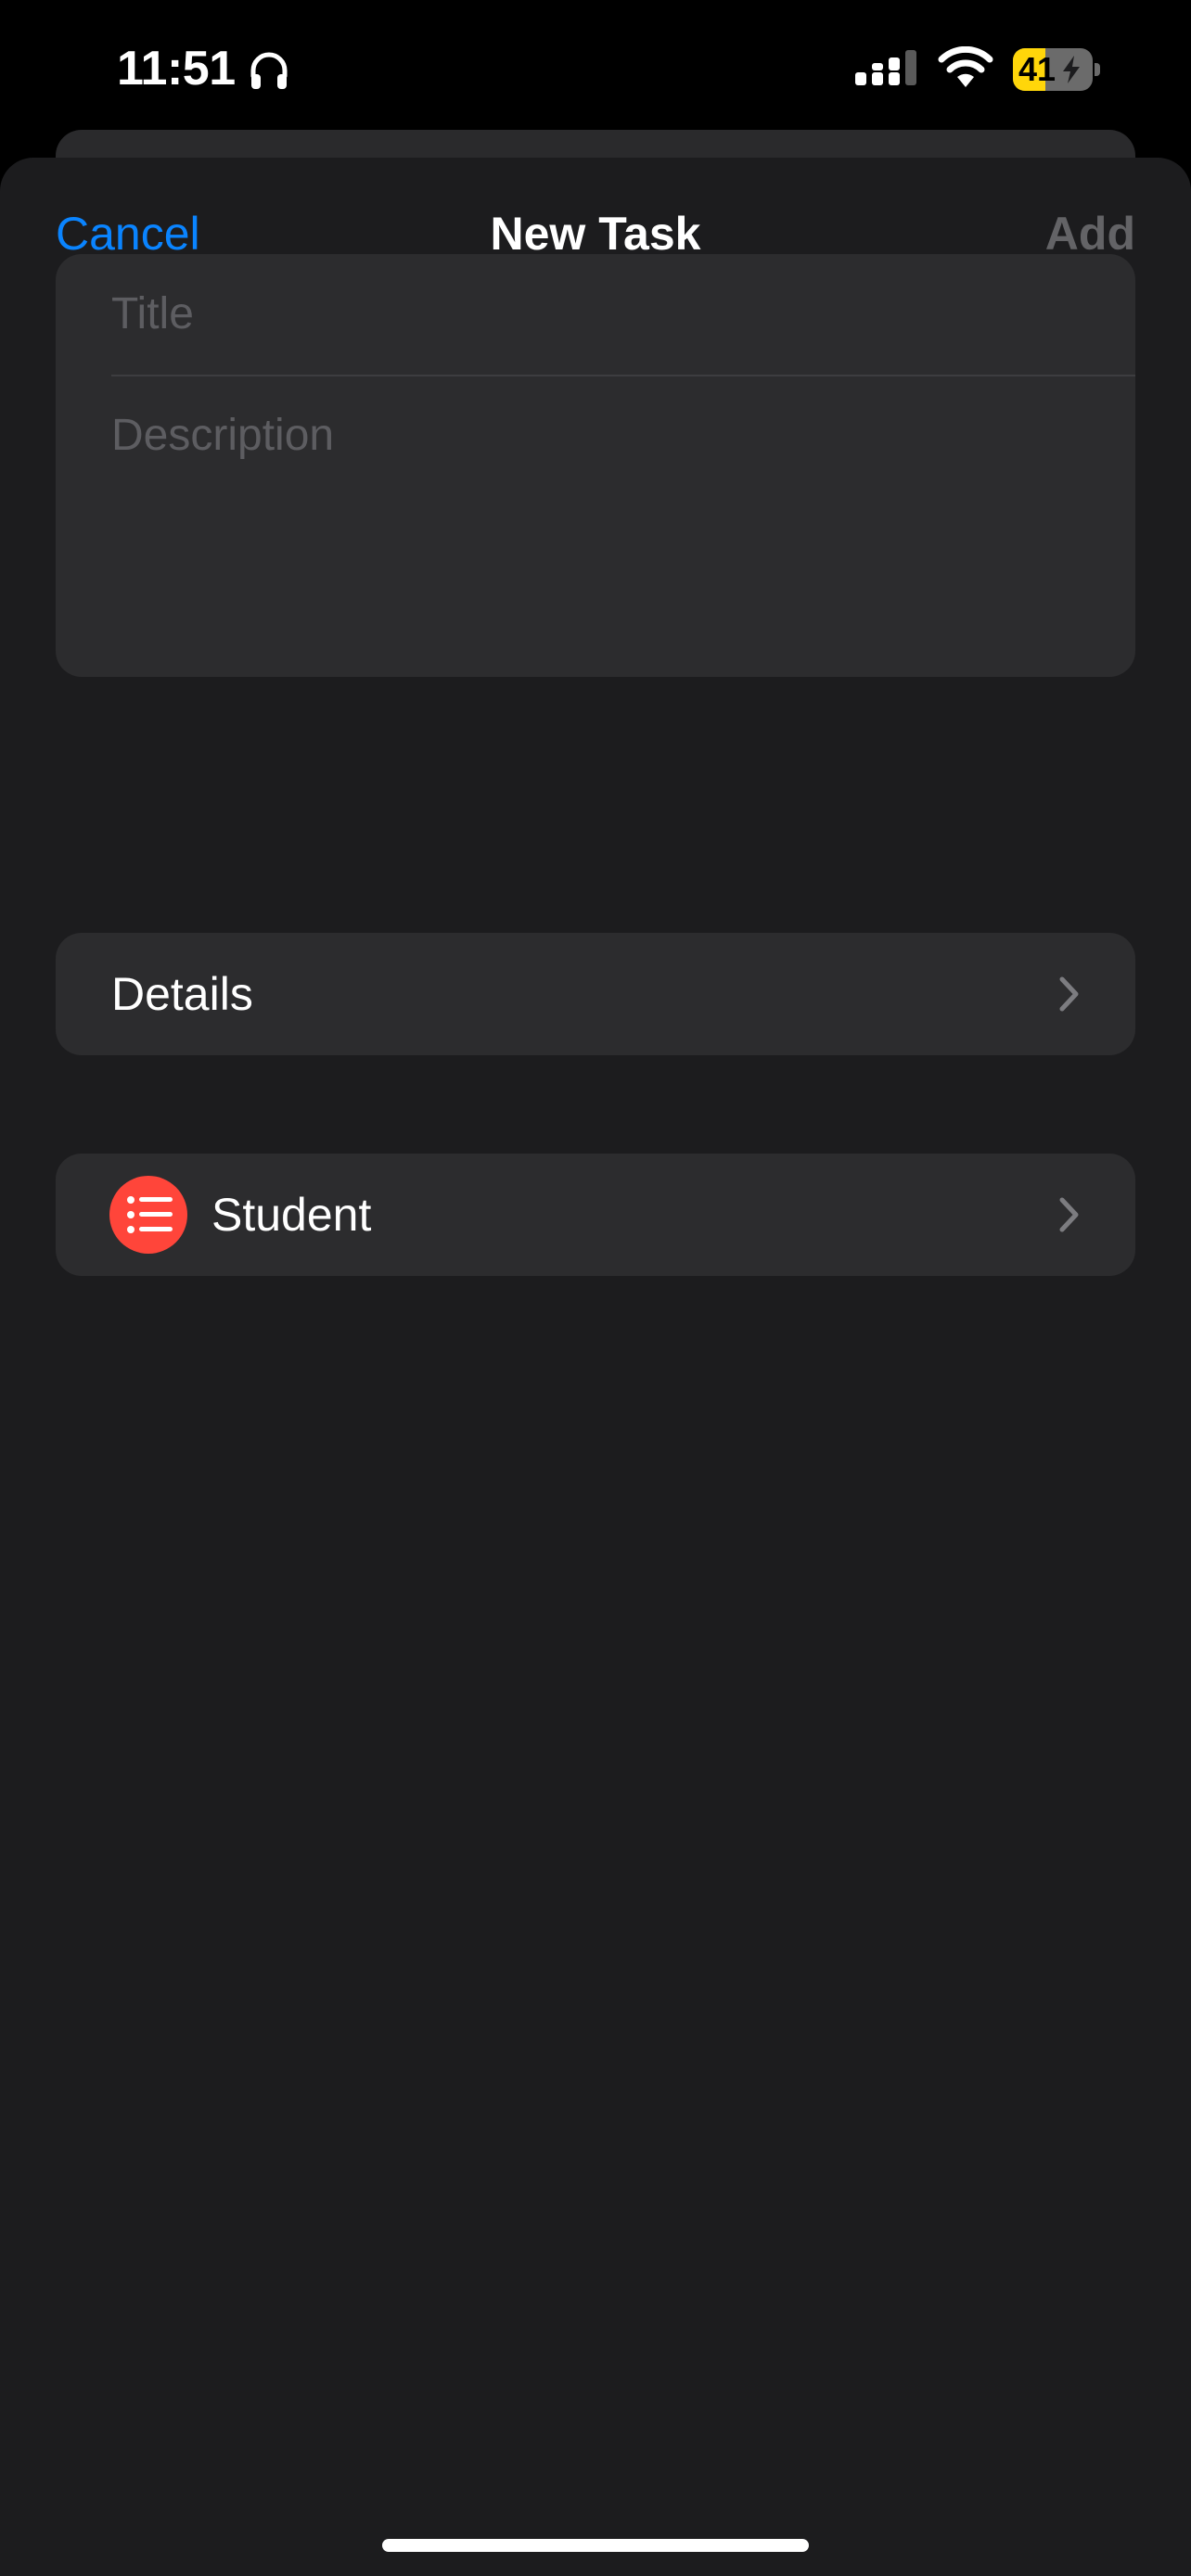 The image size is (1191, 2576). What do you see at coordinates (595, 69) in the screenshot?
I see `status-bar: 11:51 41` at bounding box center [595, 69].